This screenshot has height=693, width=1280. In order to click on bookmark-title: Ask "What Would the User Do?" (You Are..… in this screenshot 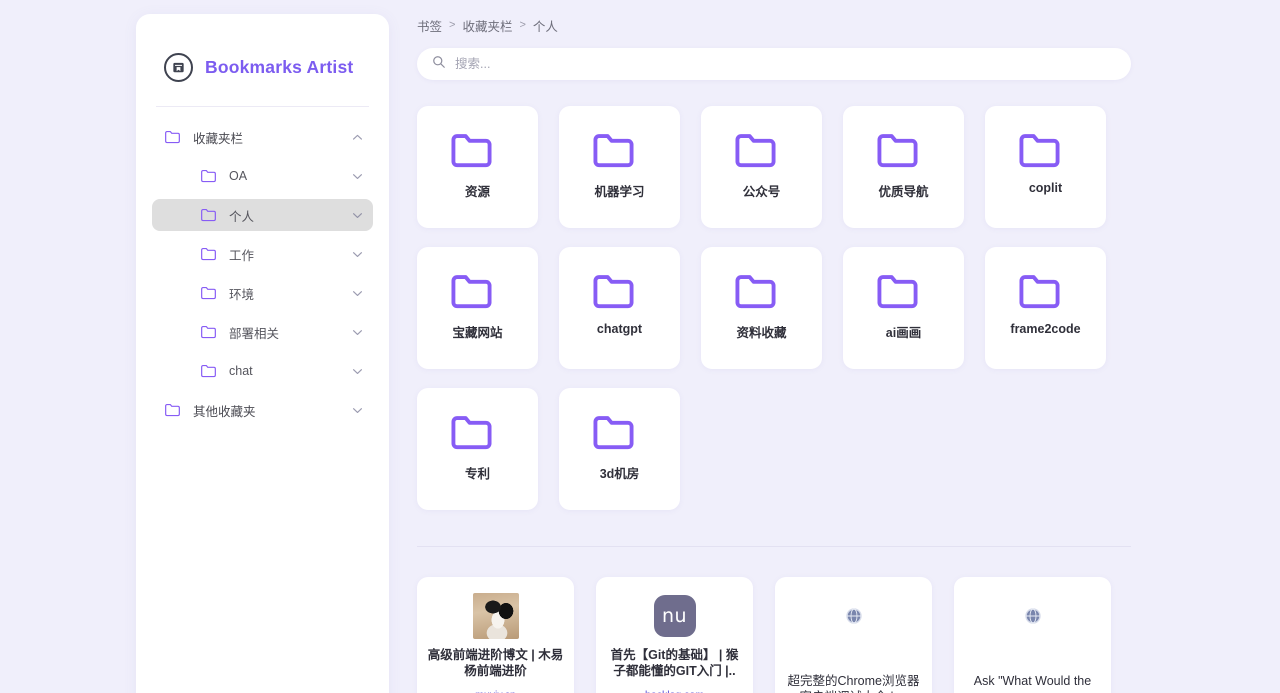, I will do `click(1032, 679)`.